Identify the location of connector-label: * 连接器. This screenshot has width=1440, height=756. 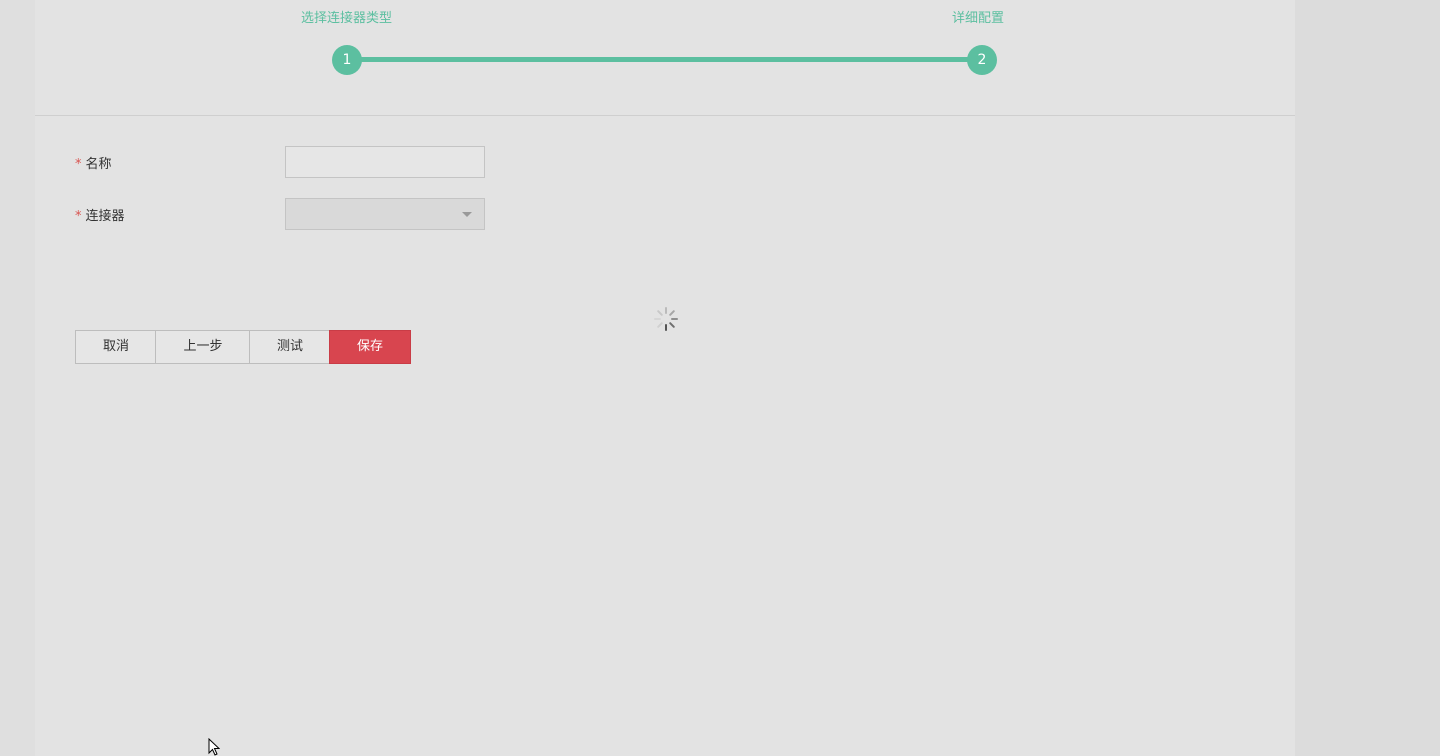
(100, 214).